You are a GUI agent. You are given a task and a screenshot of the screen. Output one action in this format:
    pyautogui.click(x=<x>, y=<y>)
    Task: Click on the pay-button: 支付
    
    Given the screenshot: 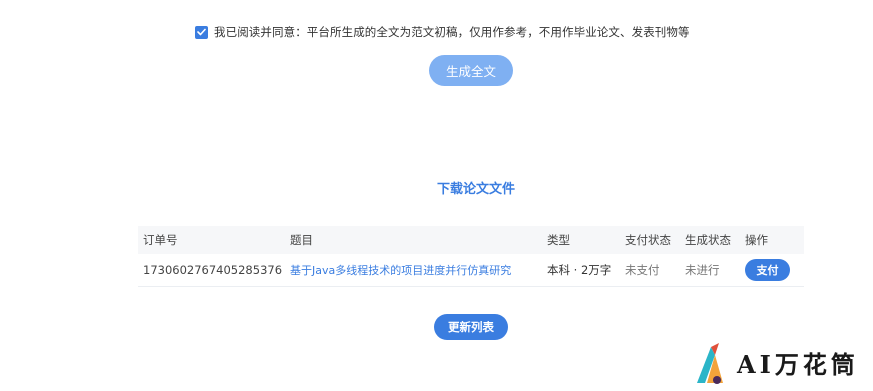 What is the action you would take?
    pyautogui.click(x=767, y=270)
    